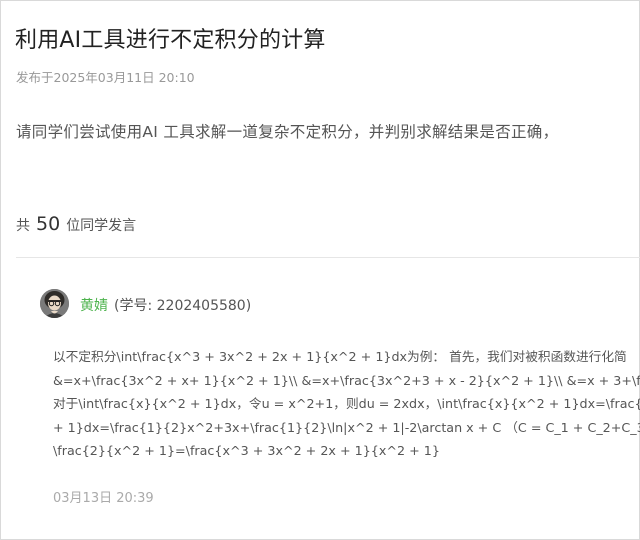  I want to click on participant-count-prefix: 共, so click(23, 226).